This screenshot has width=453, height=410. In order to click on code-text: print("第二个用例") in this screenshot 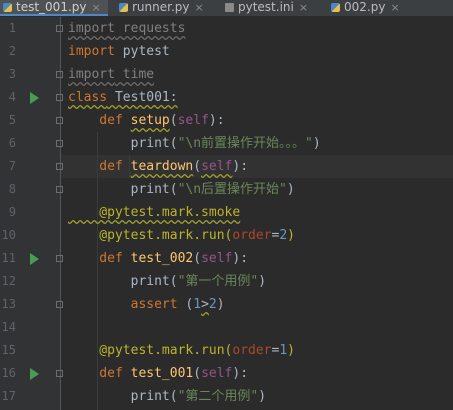, I will do `click(167, 396)`.